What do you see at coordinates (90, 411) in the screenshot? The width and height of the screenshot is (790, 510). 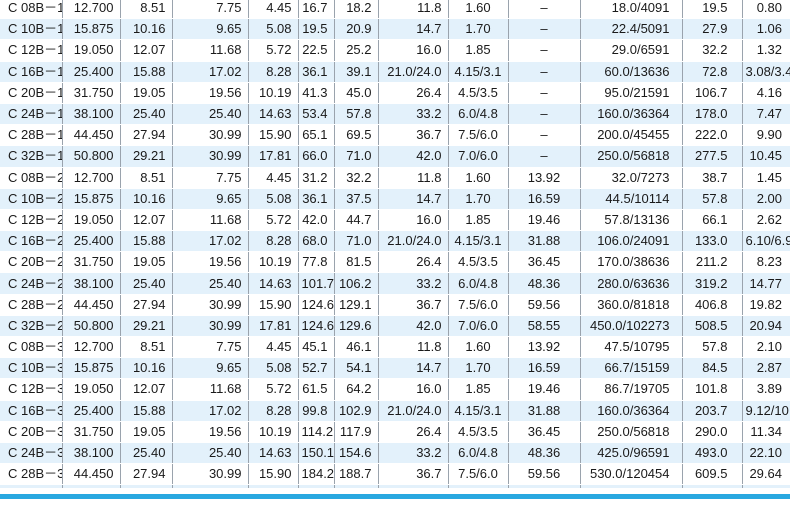 I see `table-cell: 25.400` at bounding box center [90, 411].